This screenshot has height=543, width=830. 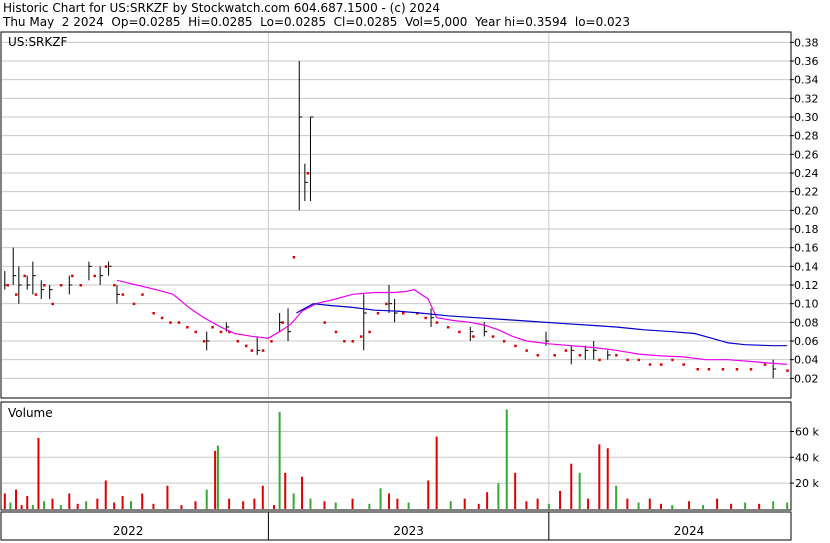 What do you see at coordinates (806, 360) in the screenshot?
I see `price-tick-label: 0.04` at bounding box center [806, 360].